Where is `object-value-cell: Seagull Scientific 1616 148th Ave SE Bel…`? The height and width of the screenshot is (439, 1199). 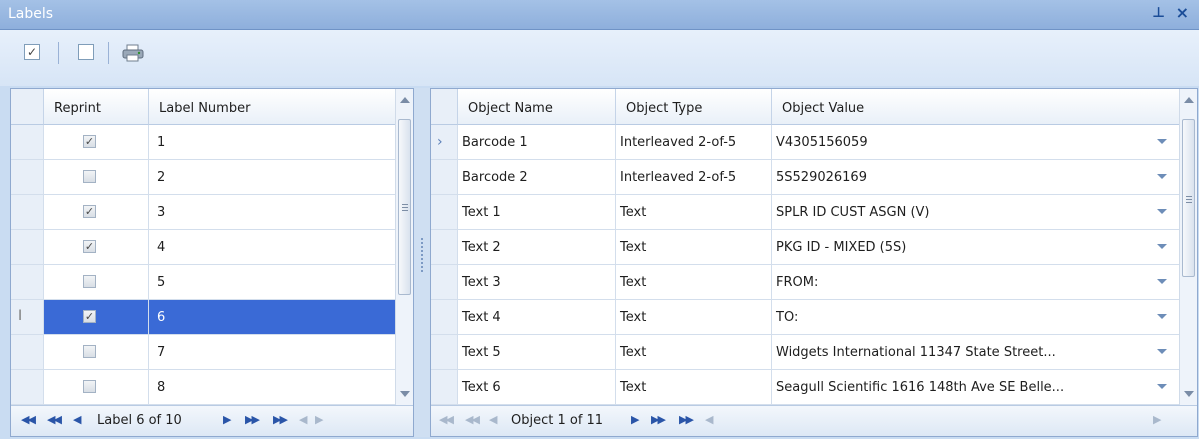
object-value-cell: Seagull Scientific 1616 148th Ave SE Bel… is located at coordinates (976, 387).